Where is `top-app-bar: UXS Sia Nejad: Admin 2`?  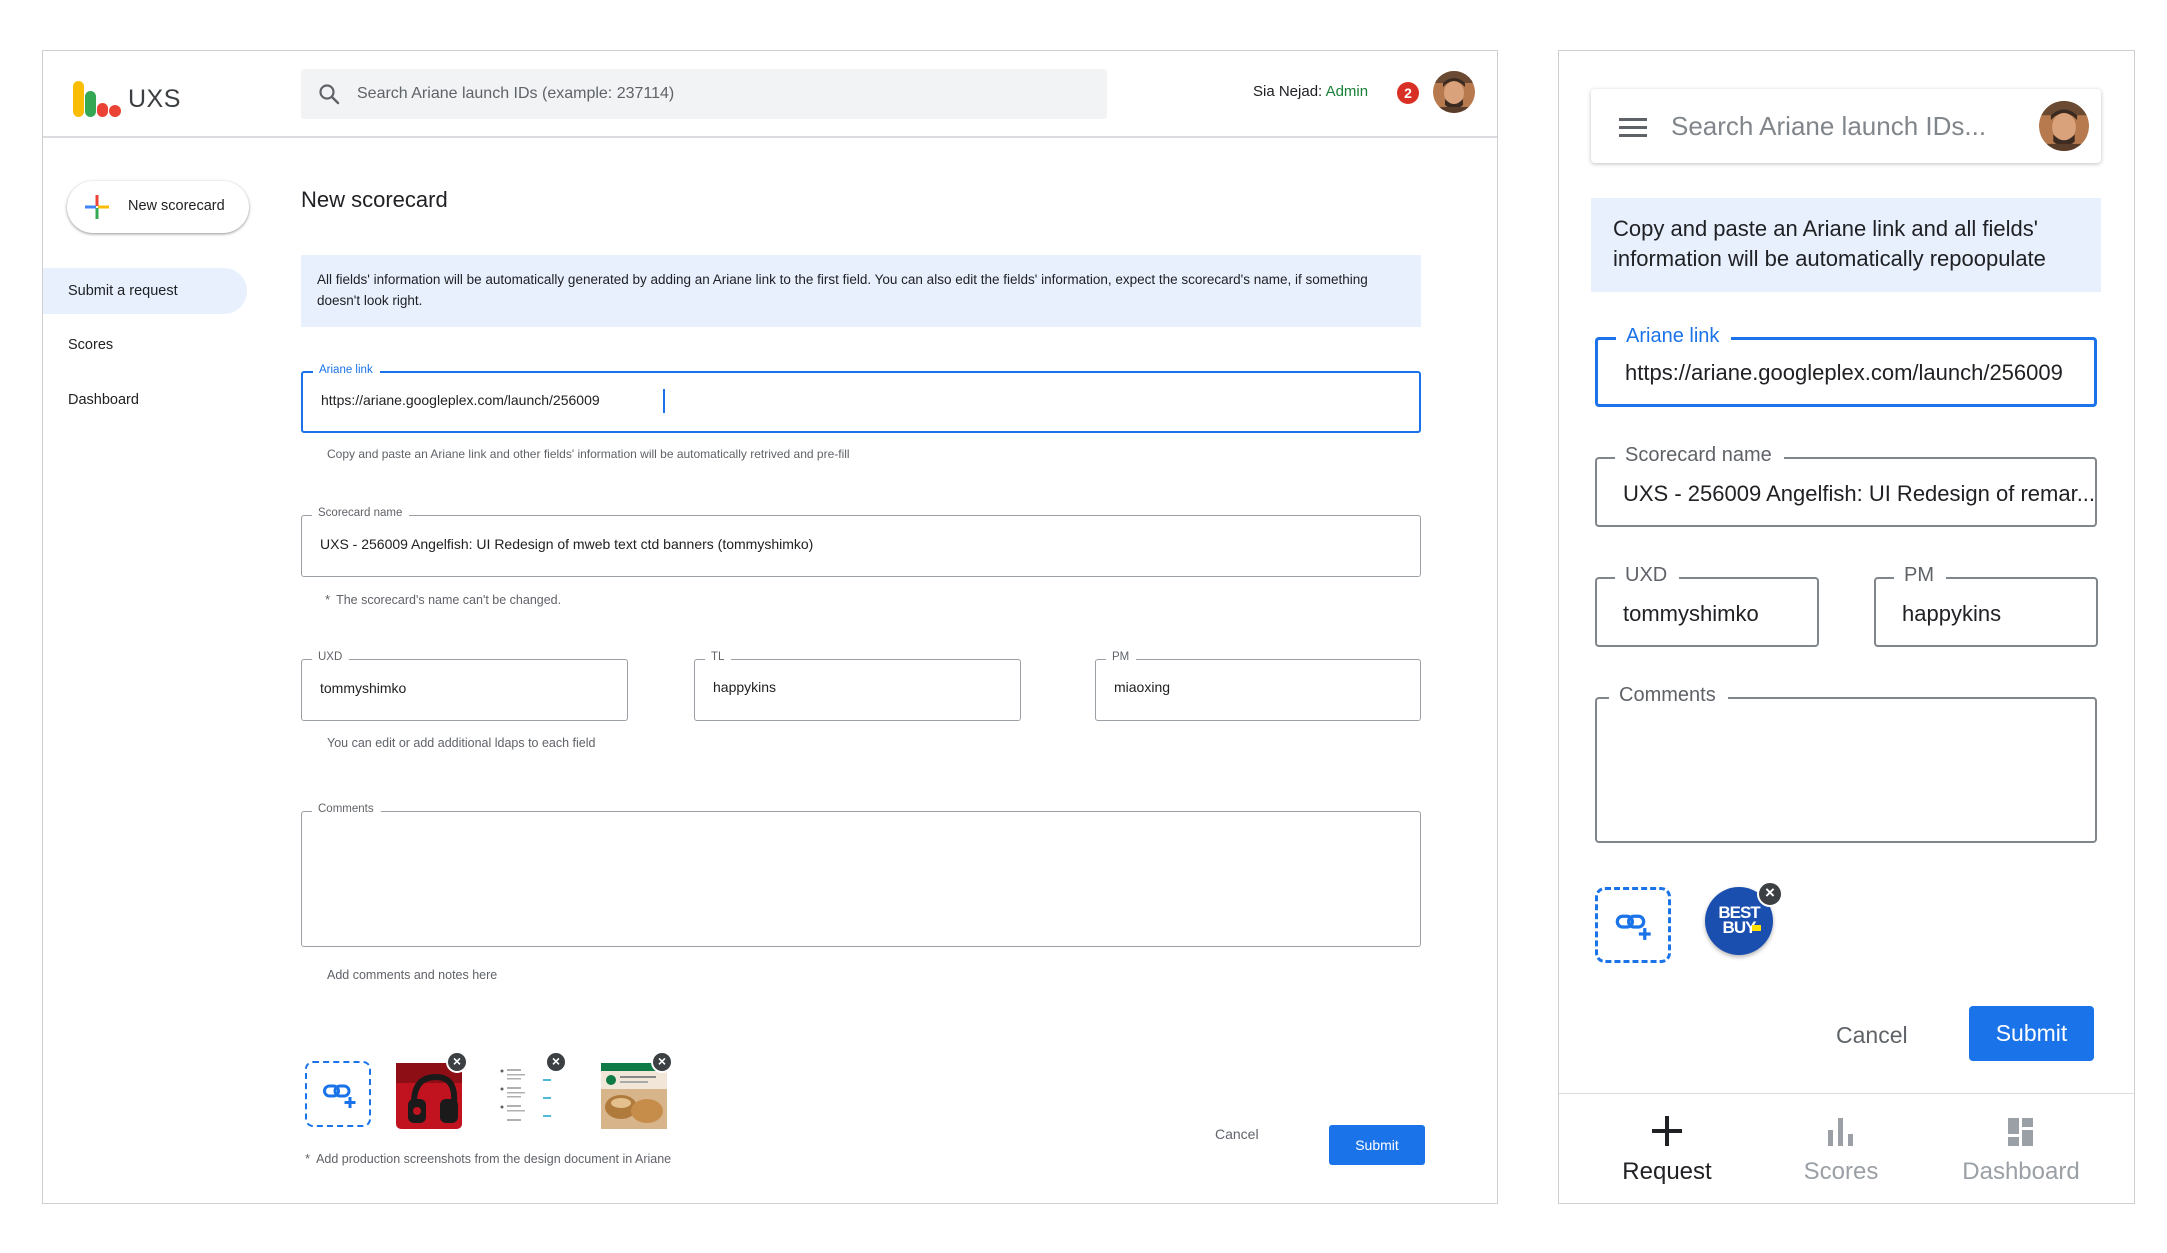
top-app-bar: UXS Sia Nejad: Admin 2 is located at coordinates (770, 94).